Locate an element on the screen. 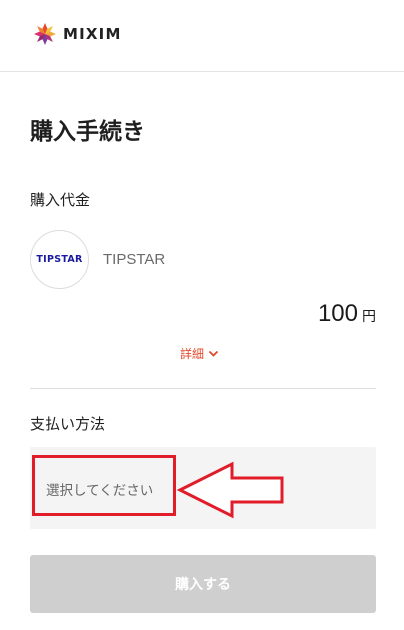  details-toggle: 詳細 is located at coordinates (199, 353).